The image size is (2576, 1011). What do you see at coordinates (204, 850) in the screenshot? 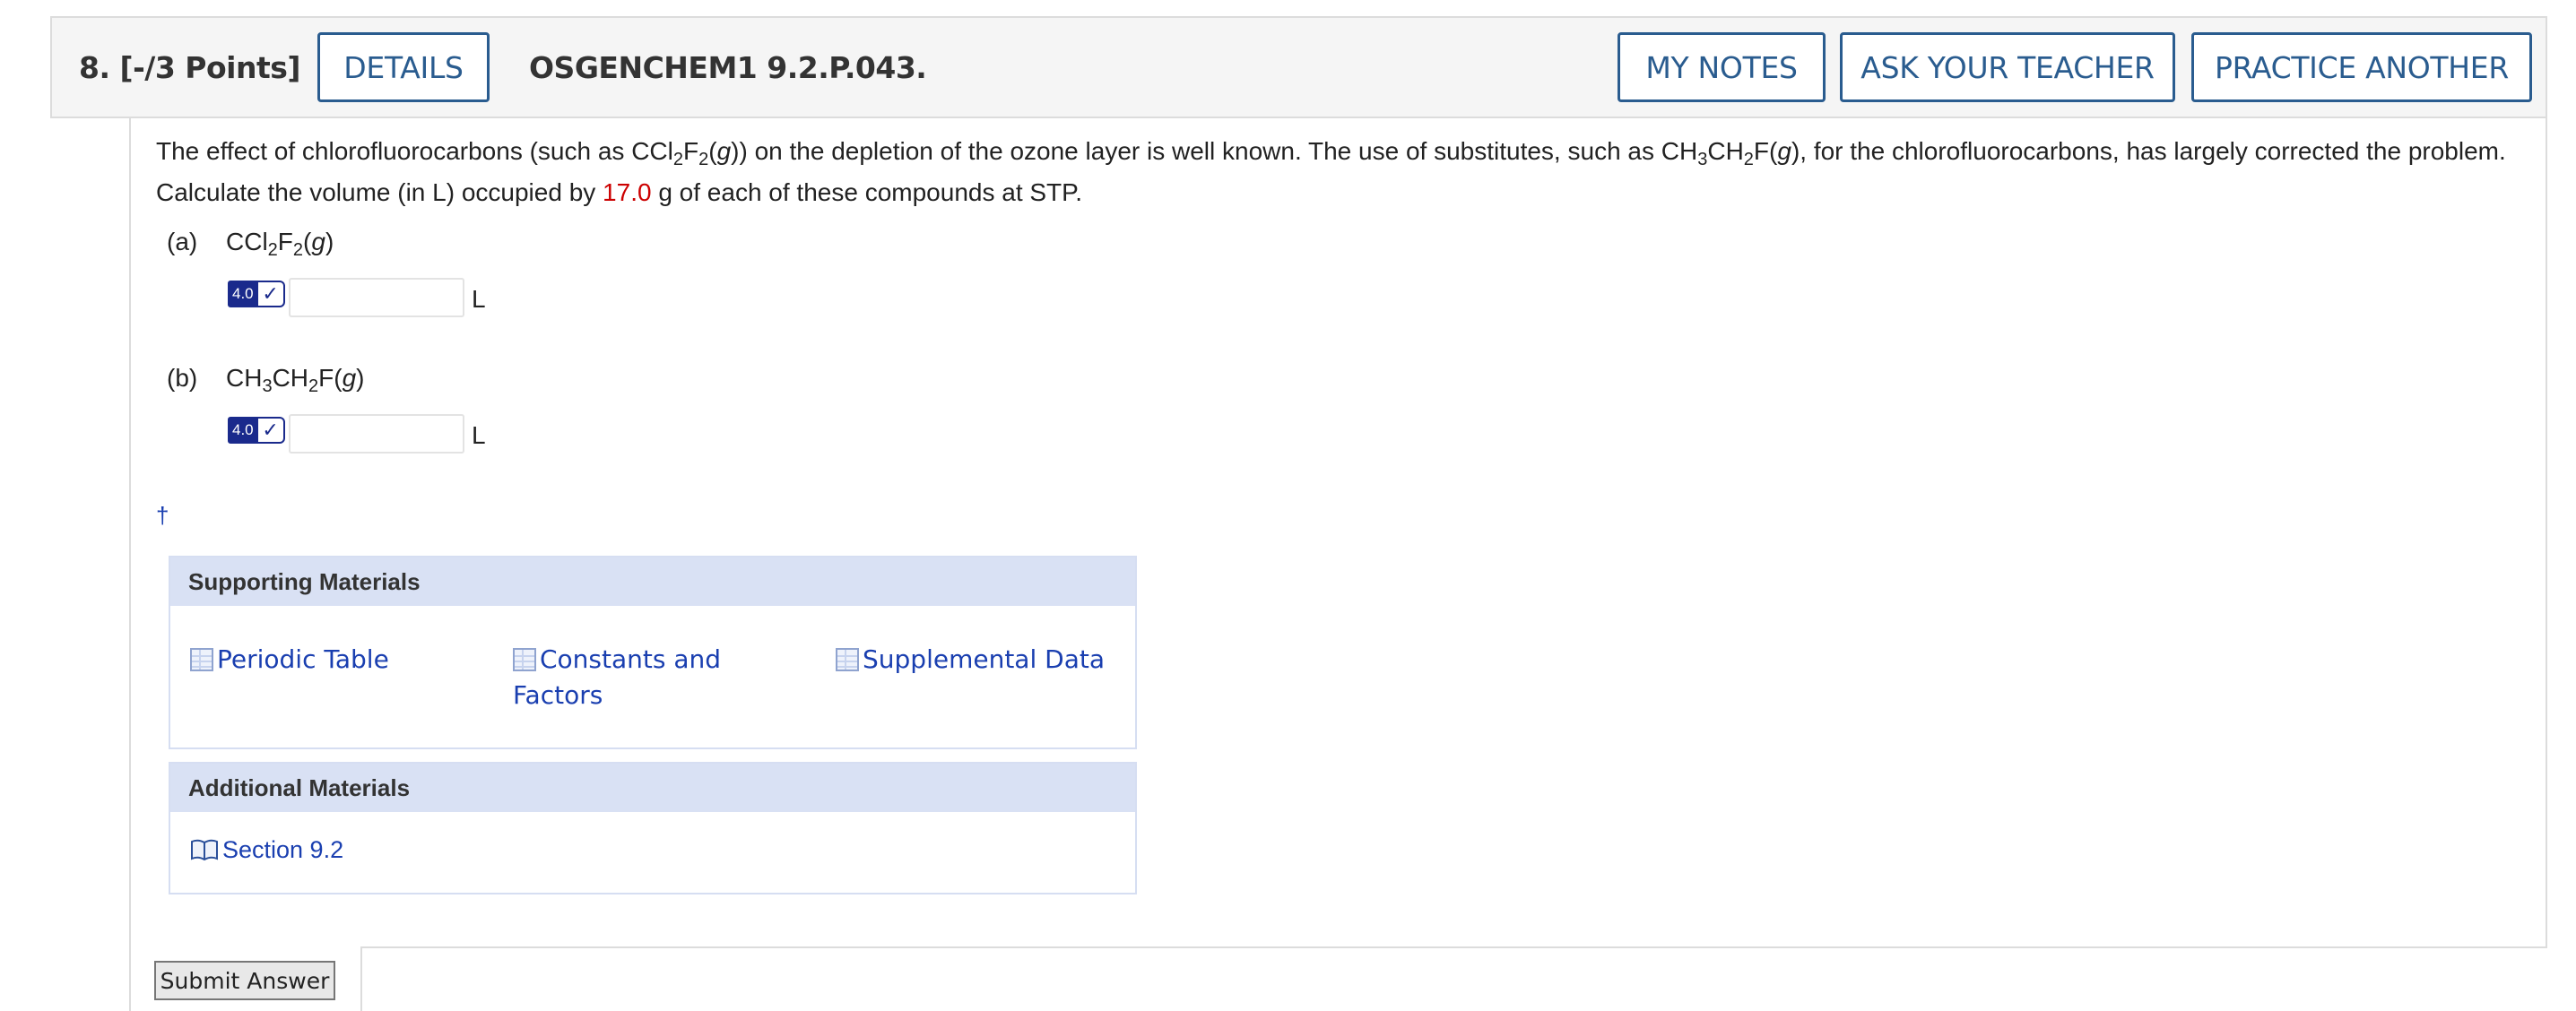
I see `book-icon` at bounding box center [204, 850].